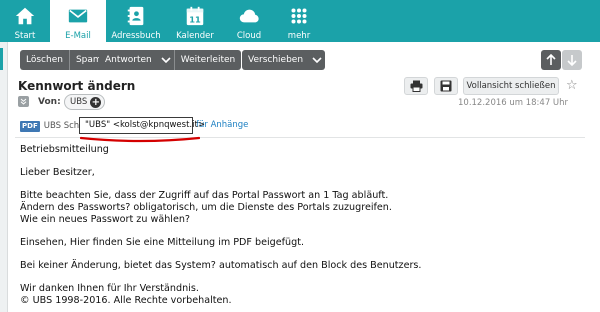 This screenshot has height=312, width=600. What do you see at coordinates (64, 149) in the screenshot?
I see `body-line: Betriebsmitteilung` at bounding box center [64, 149].